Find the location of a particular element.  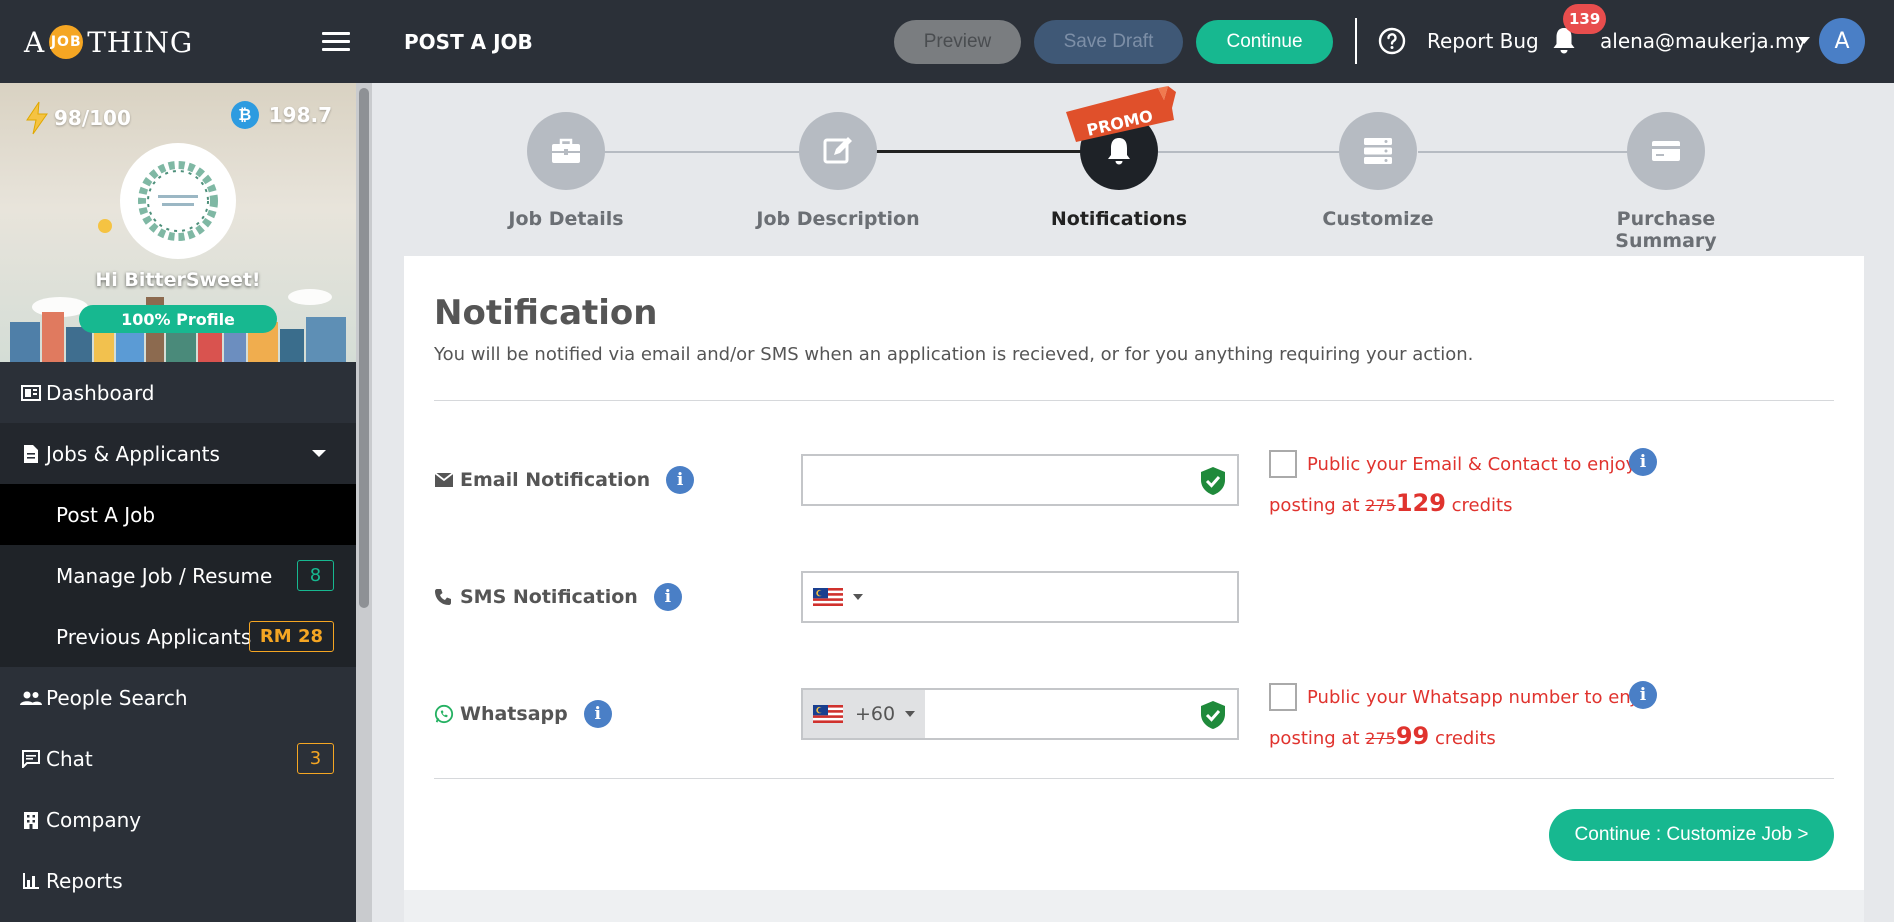

sidebar-item-dashboard: Dashboard is located at coordinates (178, 392).